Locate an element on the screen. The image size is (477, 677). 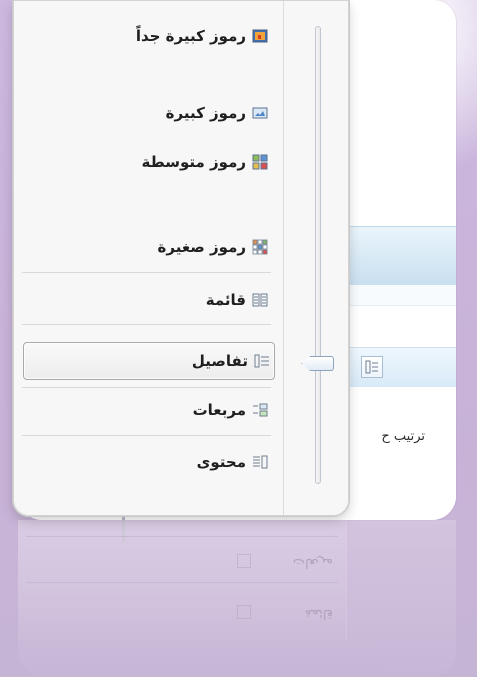
small-icons-icon is located at coordinates (260, 247).